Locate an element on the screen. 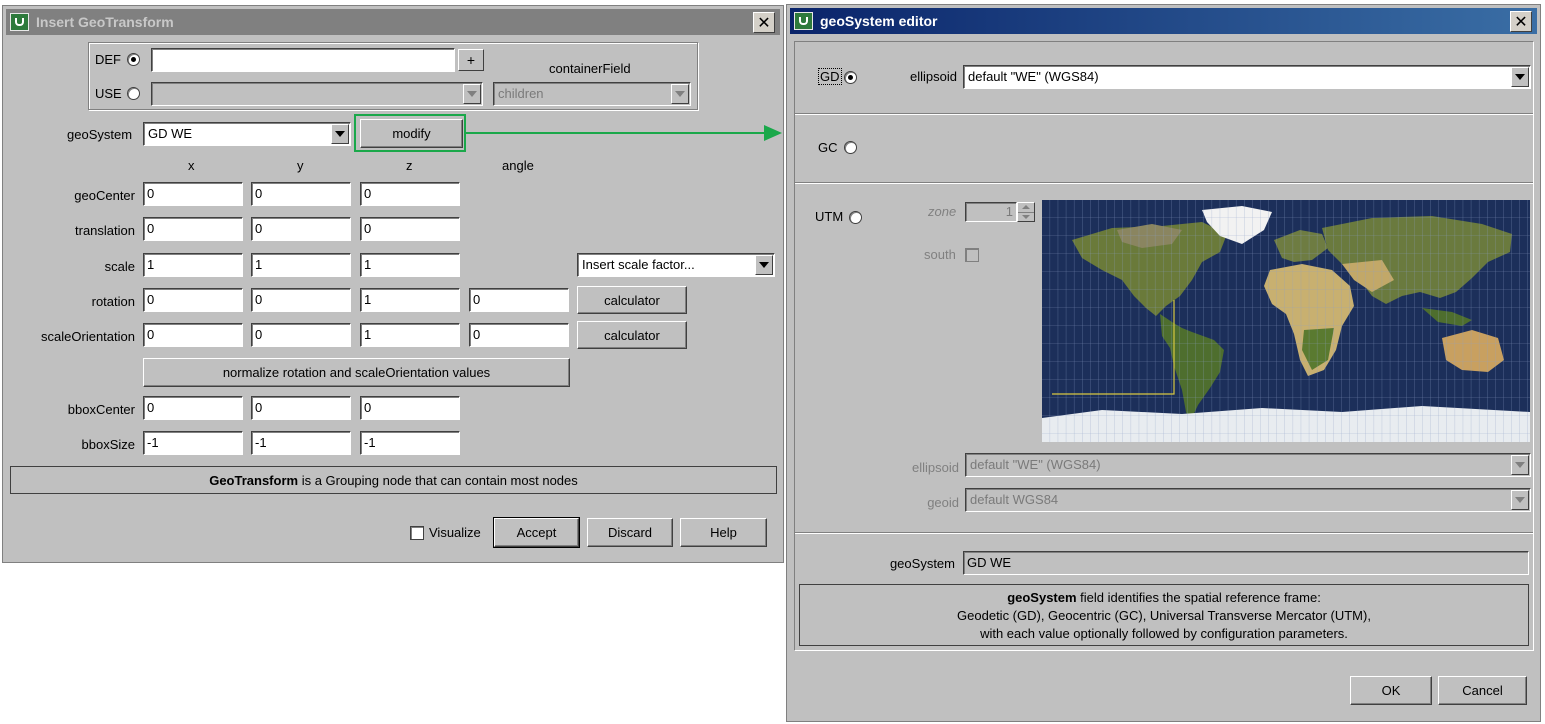  def-input is located at coordinates (303, 60).